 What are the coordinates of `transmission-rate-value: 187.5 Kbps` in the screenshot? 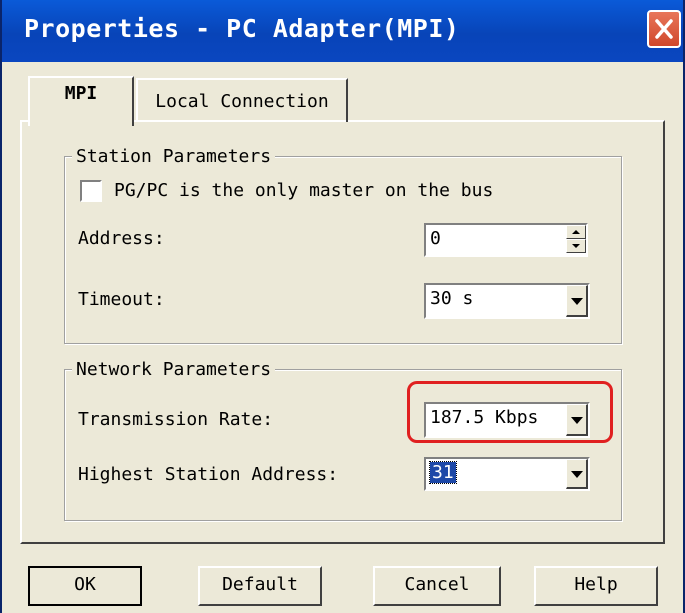 It's located at (484, 417).